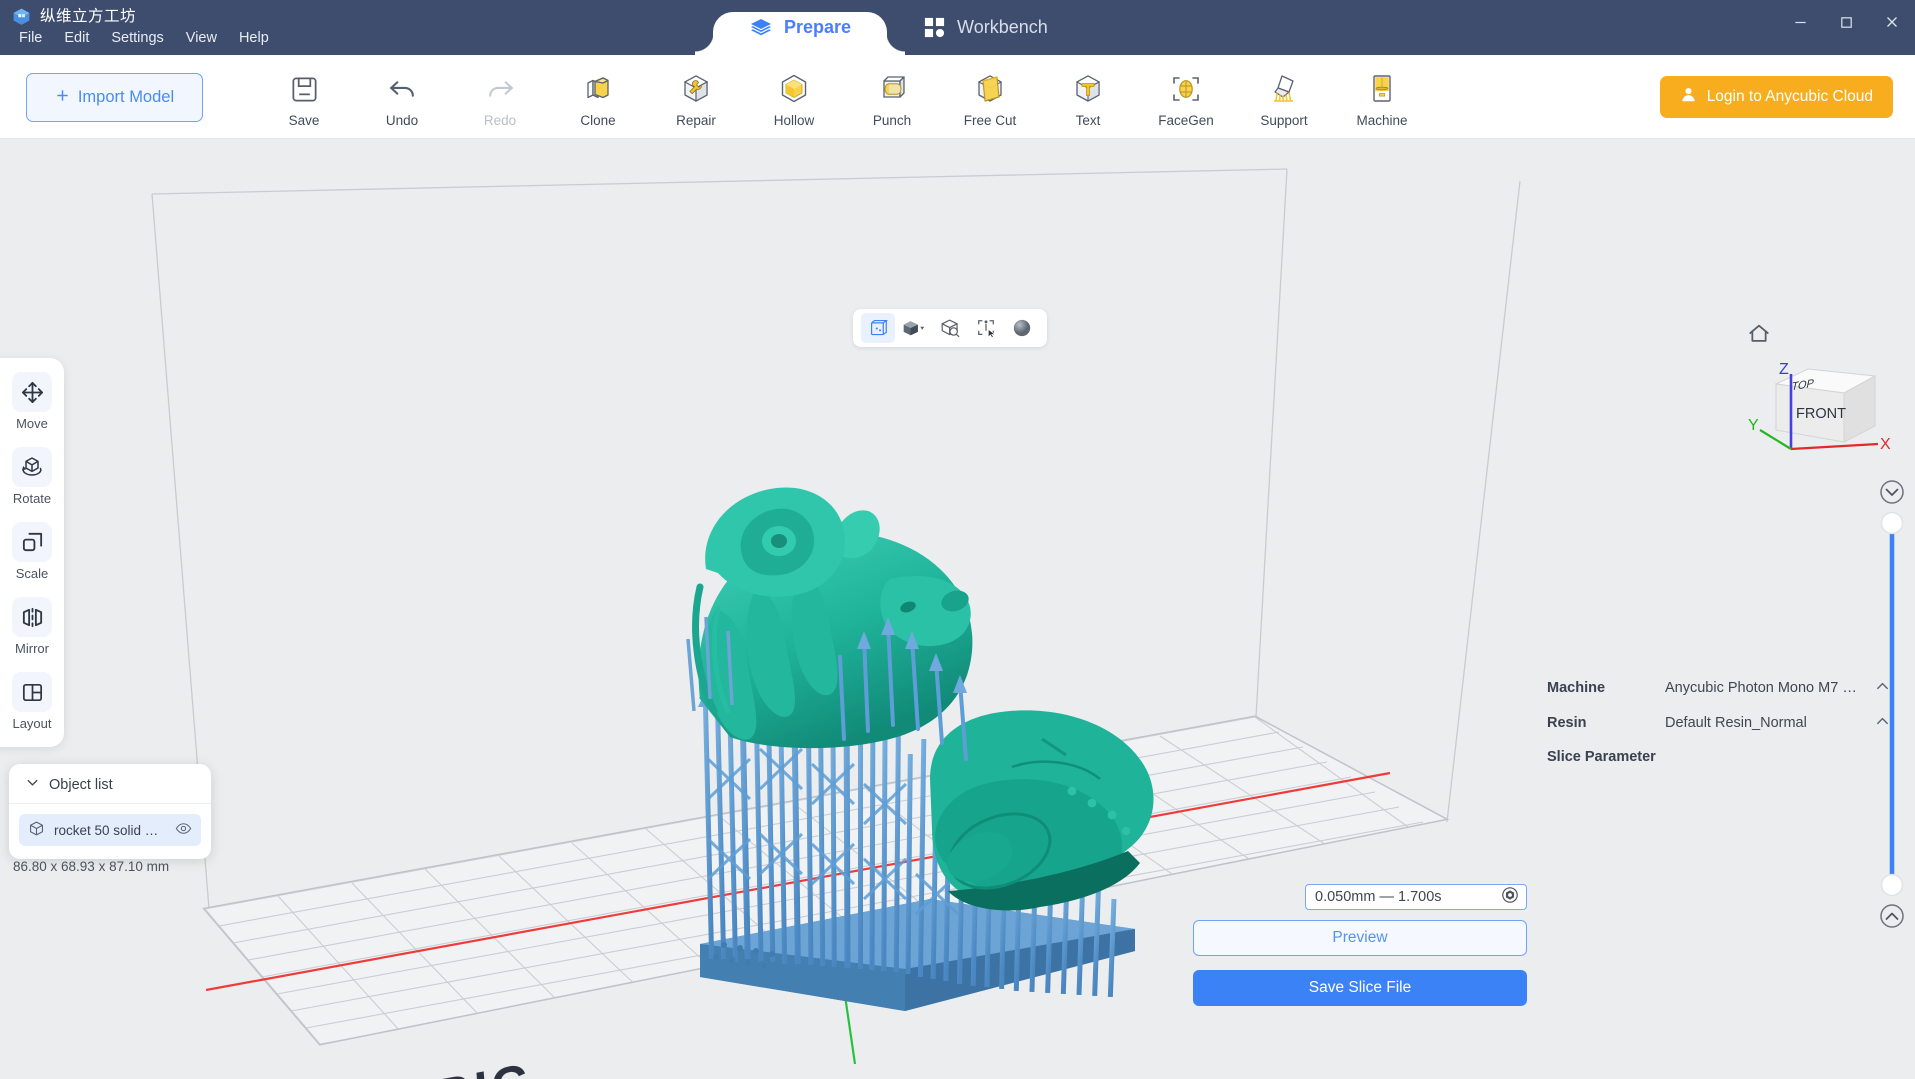 The image size is (1915, 1079). What do you see at coordinates (1510, 897) in the screenshot?
I see `target-hex-icon` at bounding box center [1510, 897].